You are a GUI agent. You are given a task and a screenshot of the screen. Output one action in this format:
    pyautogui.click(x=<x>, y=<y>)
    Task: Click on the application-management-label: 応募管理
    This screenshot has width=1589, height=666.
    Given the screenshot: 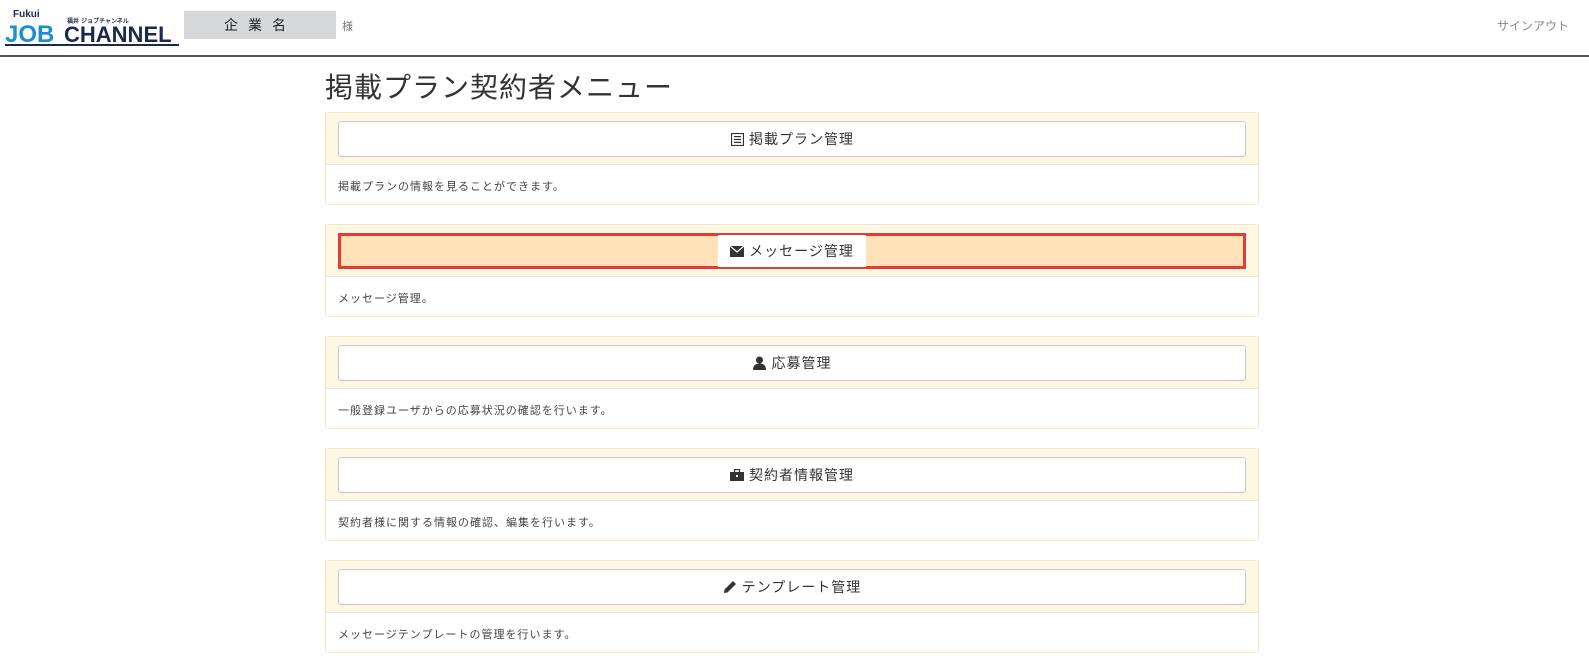 What is the action you would take?
    pyautogui.click(x=801, y=364)
    